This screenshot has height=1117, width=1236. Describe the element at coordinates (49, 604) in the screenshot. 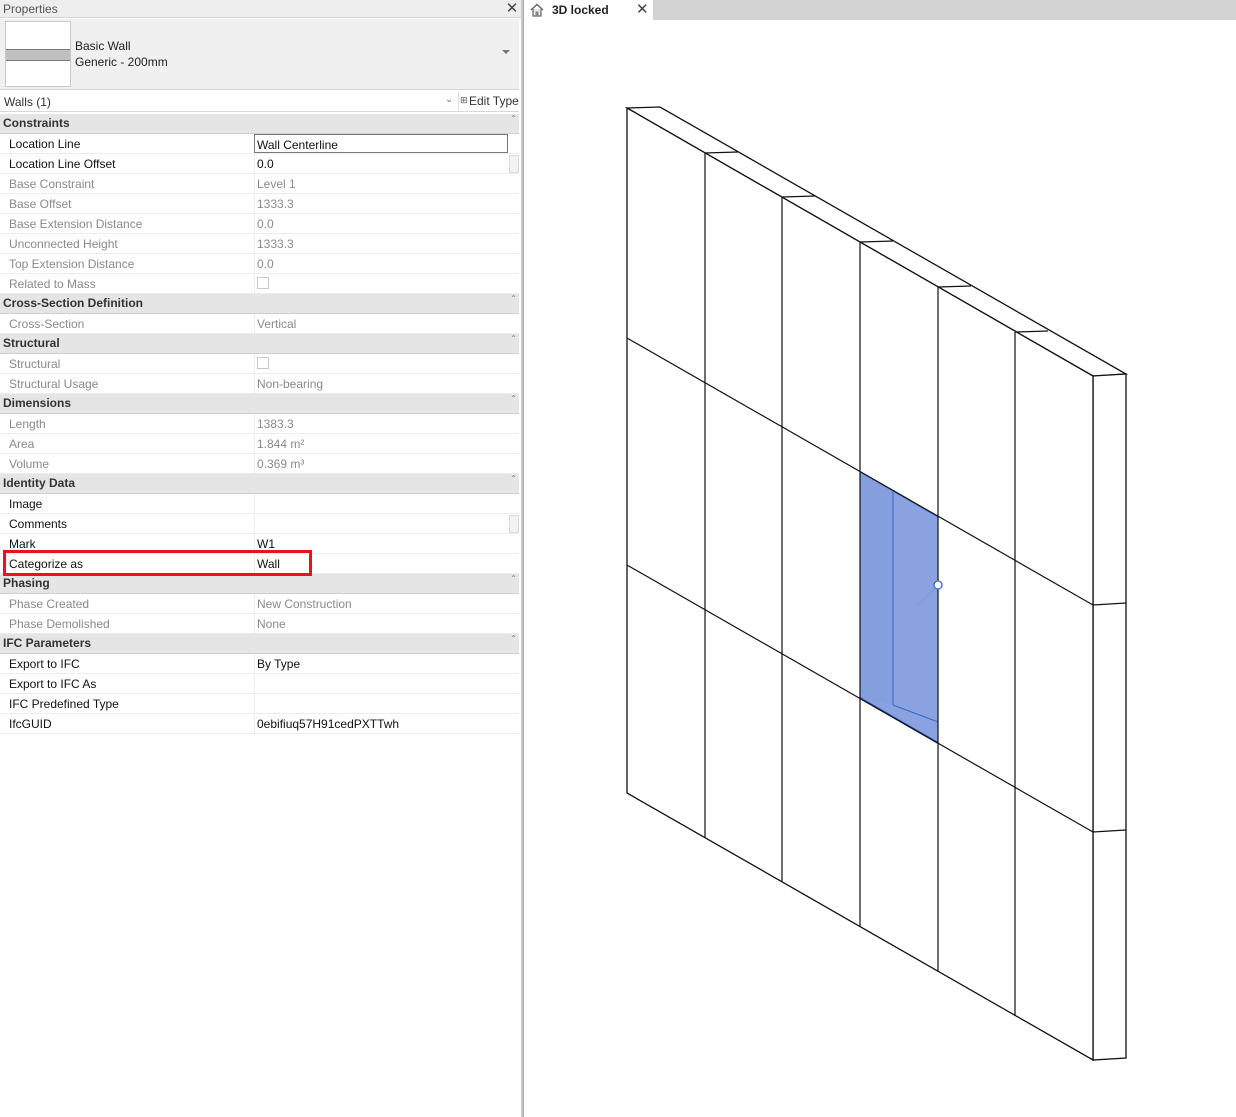

I see `property-name: Phase Created` at that location.